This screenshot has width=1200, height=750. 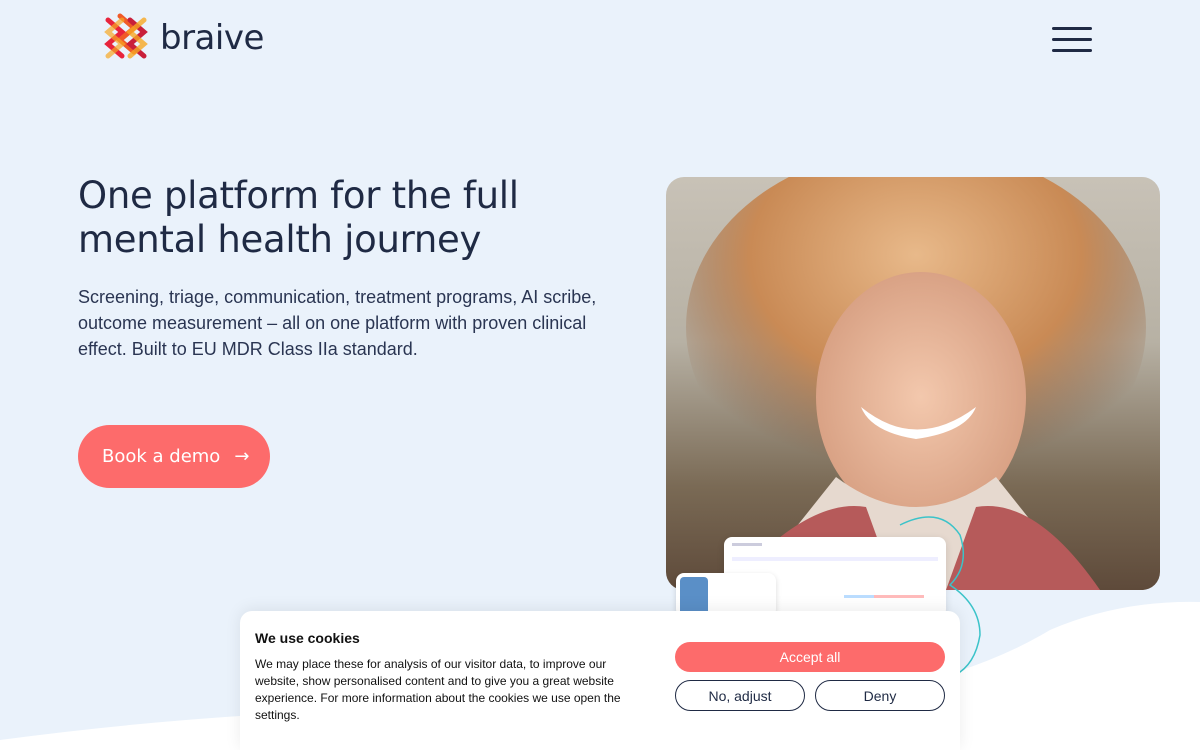 What do you see at coordinates (880, 695) in the screenshot?
I see `deny-cookies-button: Deny` at bounding box center [880, 695].